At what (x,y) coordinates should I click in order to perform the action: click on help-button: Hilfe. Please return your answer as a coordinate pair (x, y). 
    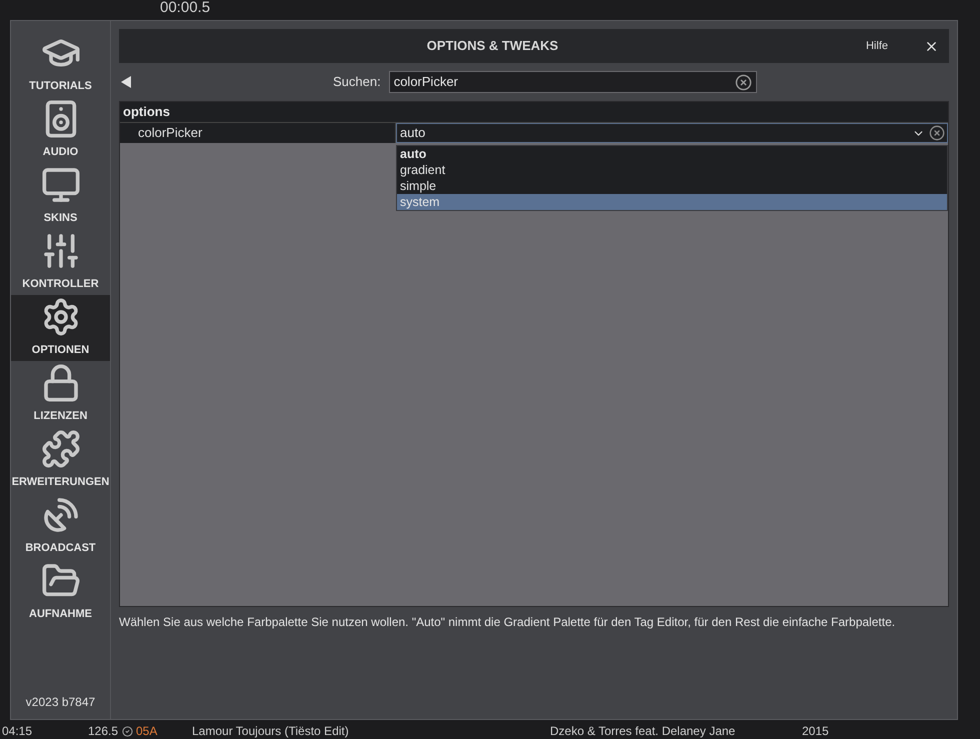
    Looking at the image, I should click on (877, 46).